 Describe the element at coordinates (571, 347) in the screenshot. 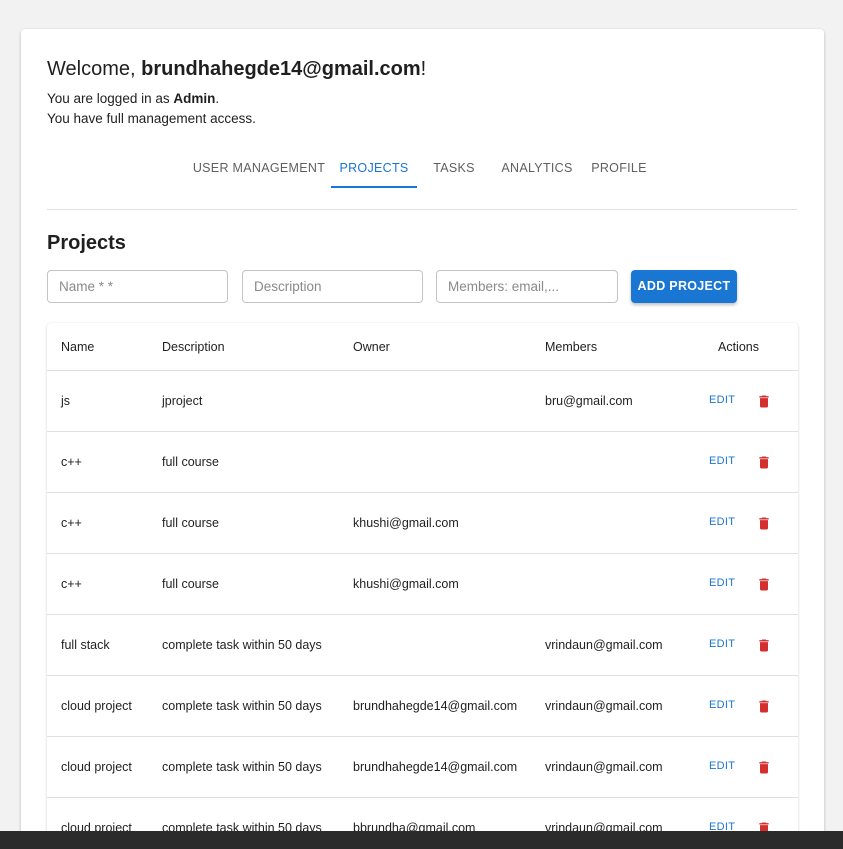

I see `header-members: Members` at that location.